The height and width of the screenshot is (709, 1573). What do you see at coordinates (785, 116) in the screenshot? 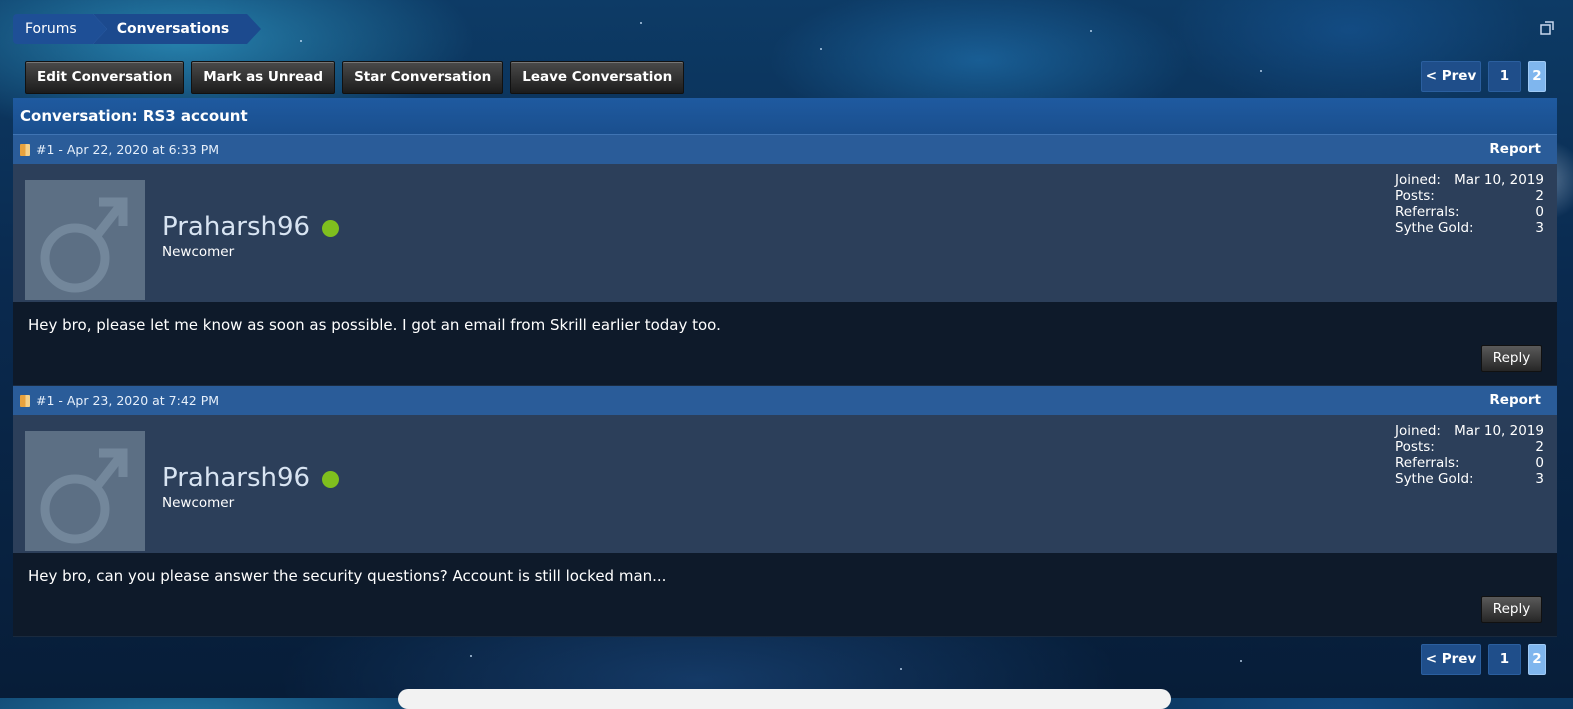
I see `conversation-title: Conversation: RS3 account` at bounding box center [785, 116].